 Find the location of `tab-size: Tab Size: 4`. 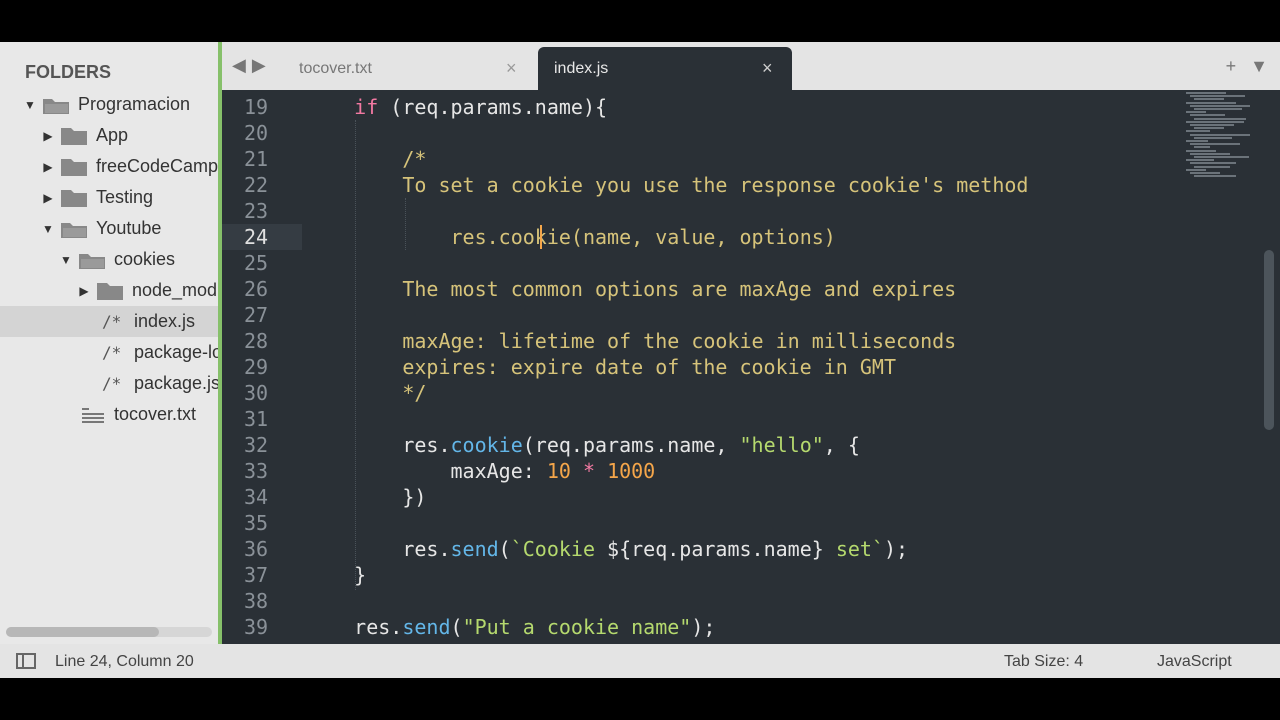

tab-size: Tab Size: 4 is located at coordinates (1043, 662).